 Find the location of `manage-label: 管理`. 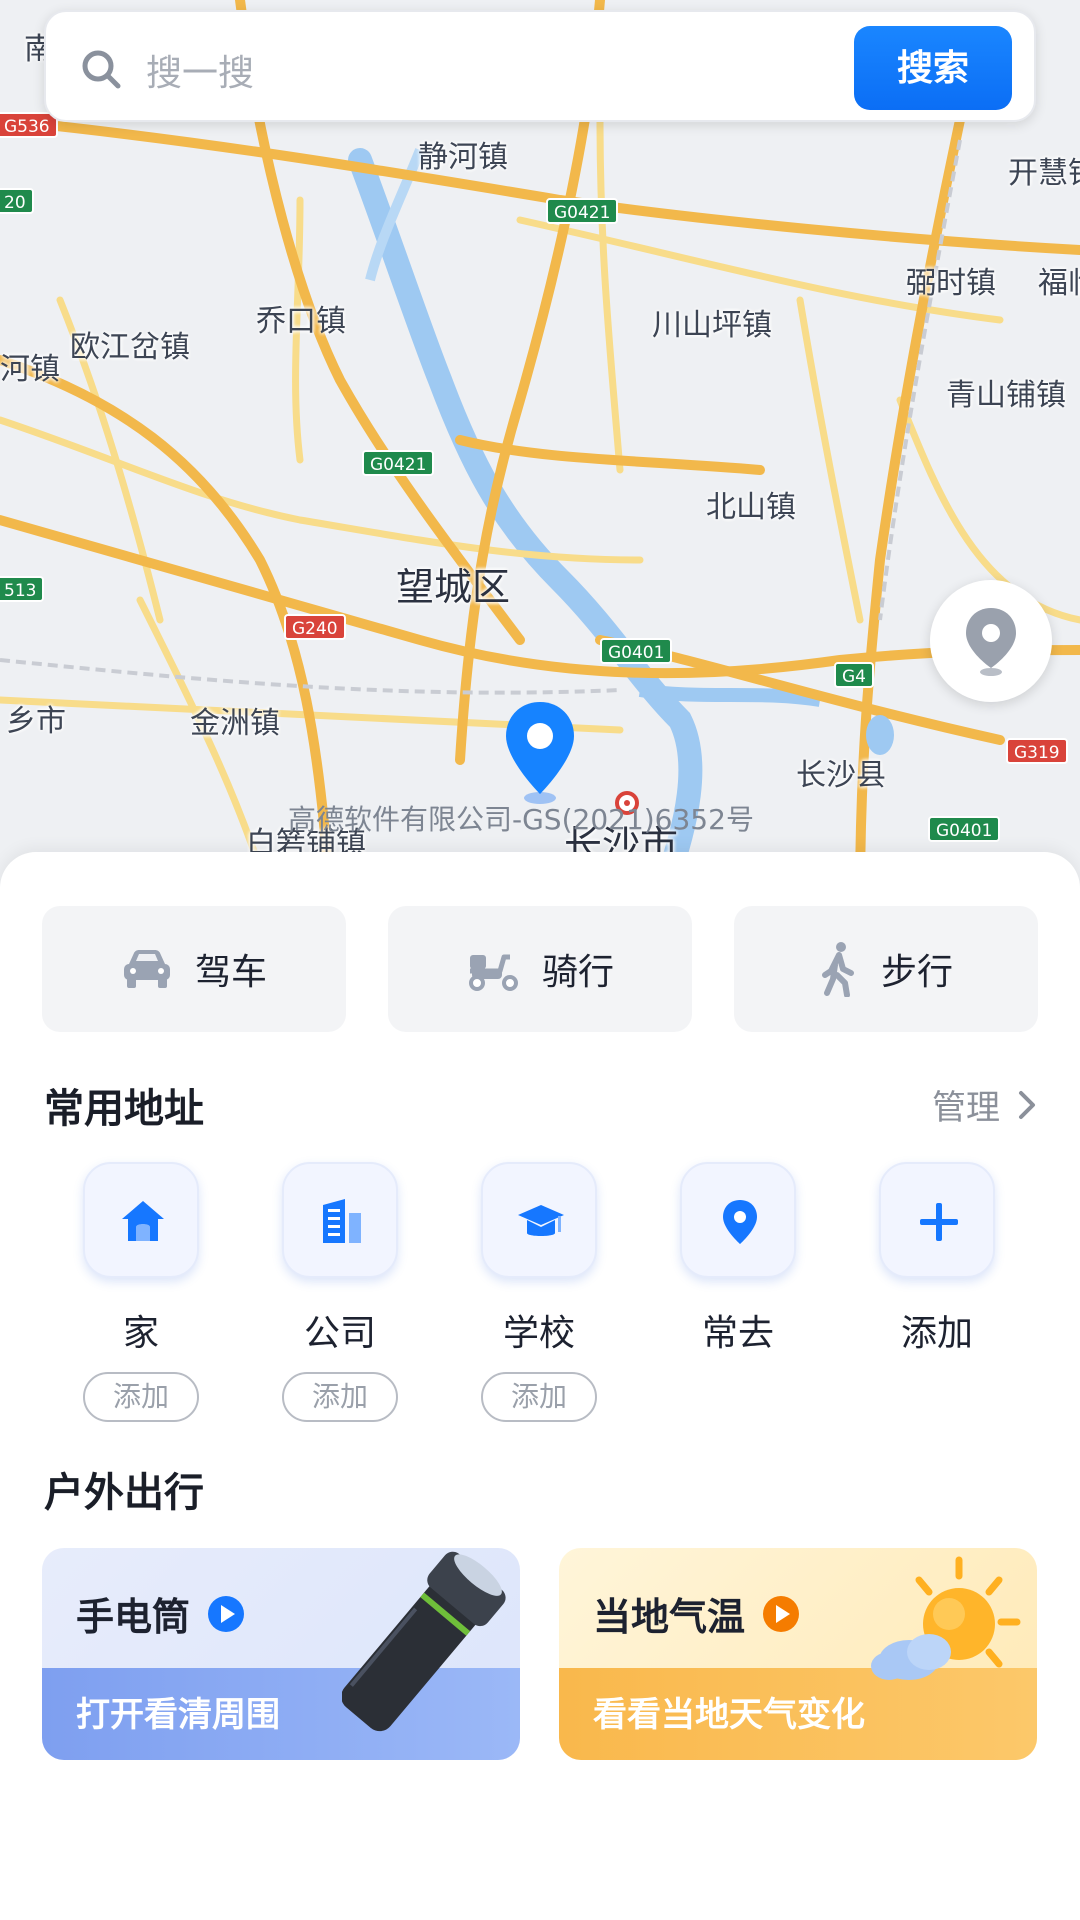

manage-label: 管理 is located at coordinates (966, 1108).